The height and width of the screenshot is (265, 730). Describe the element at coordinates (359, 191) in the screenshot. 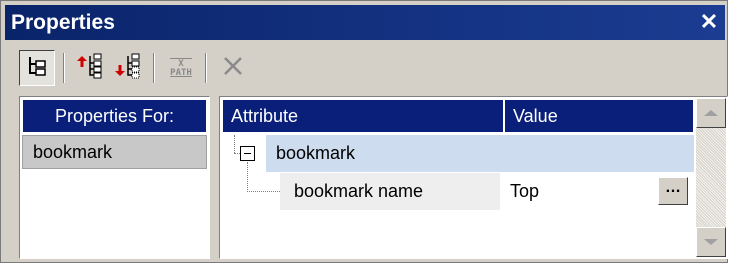

I see `attribute-name: bookmark name` at that location.